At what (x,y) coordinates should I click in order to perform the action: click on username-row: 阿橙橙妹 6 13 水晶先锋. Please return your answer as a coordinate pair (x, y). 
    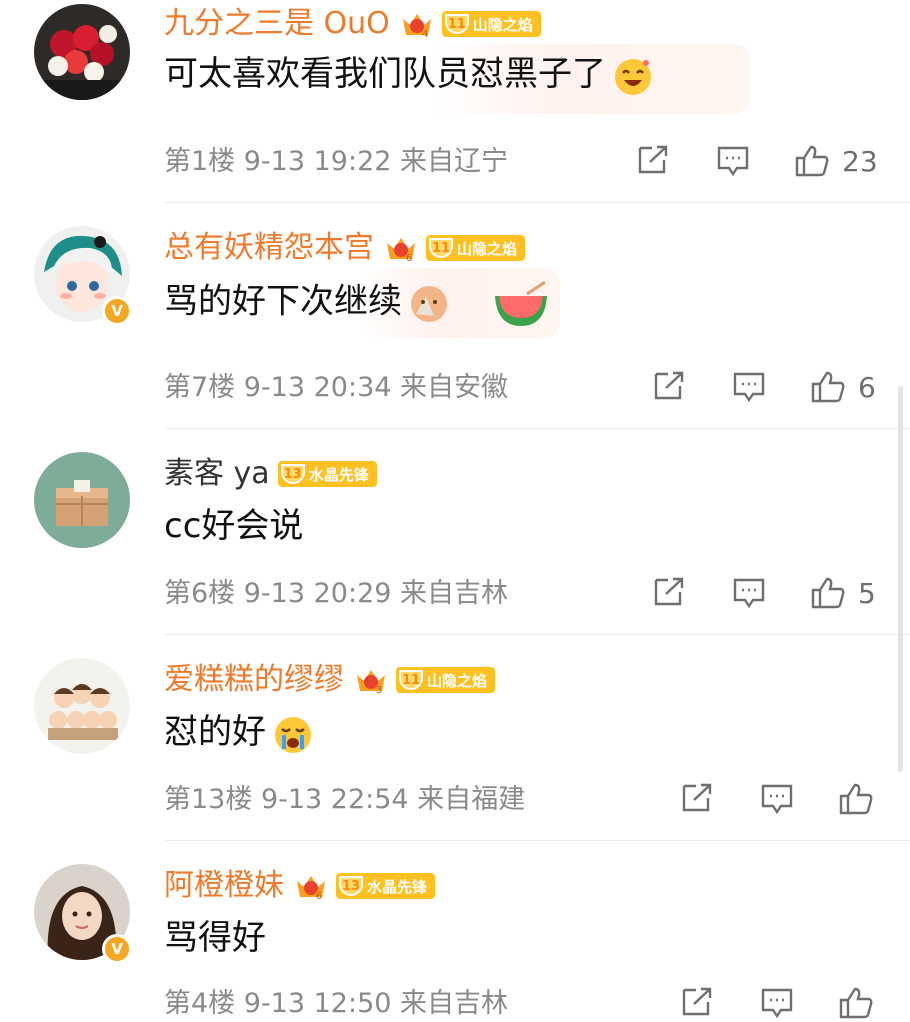
    Looking at the image, I should click on (300, 886).